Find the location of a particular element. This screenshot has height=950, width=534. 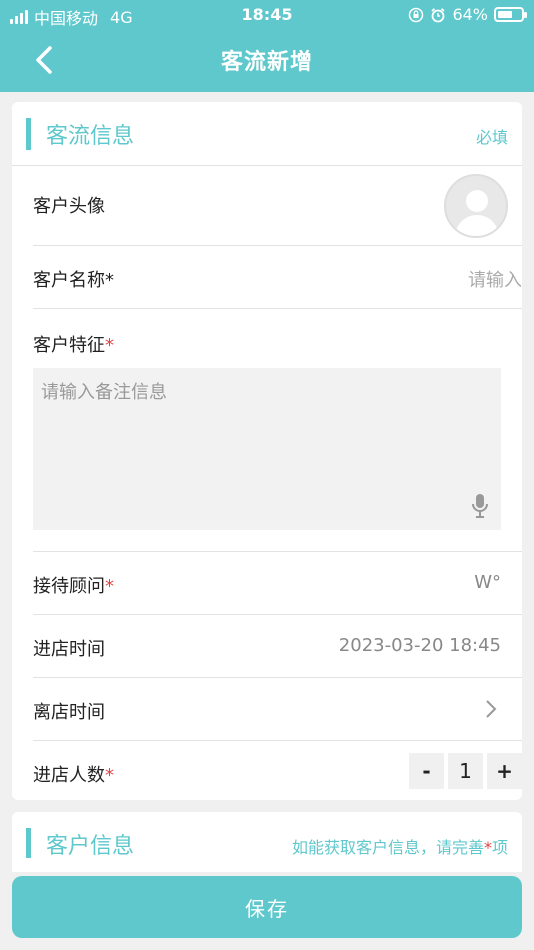

nav-bar: 客流新增 is located at coordinates (267, 61).